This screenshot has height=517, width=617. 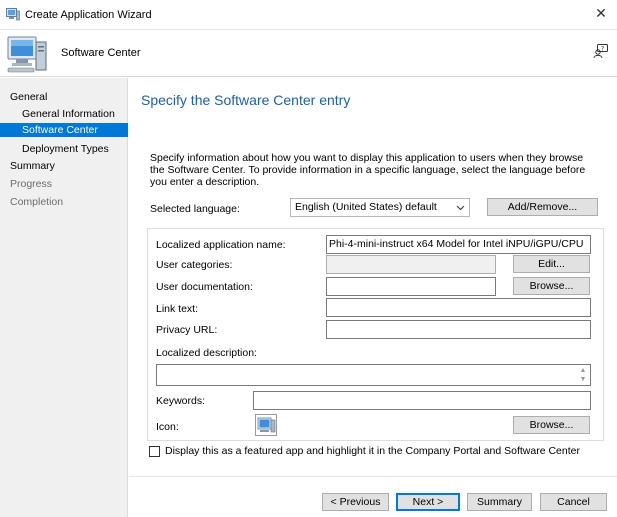 I want to click on window-title: Create Application Wizard, so click(x=88, y=15).